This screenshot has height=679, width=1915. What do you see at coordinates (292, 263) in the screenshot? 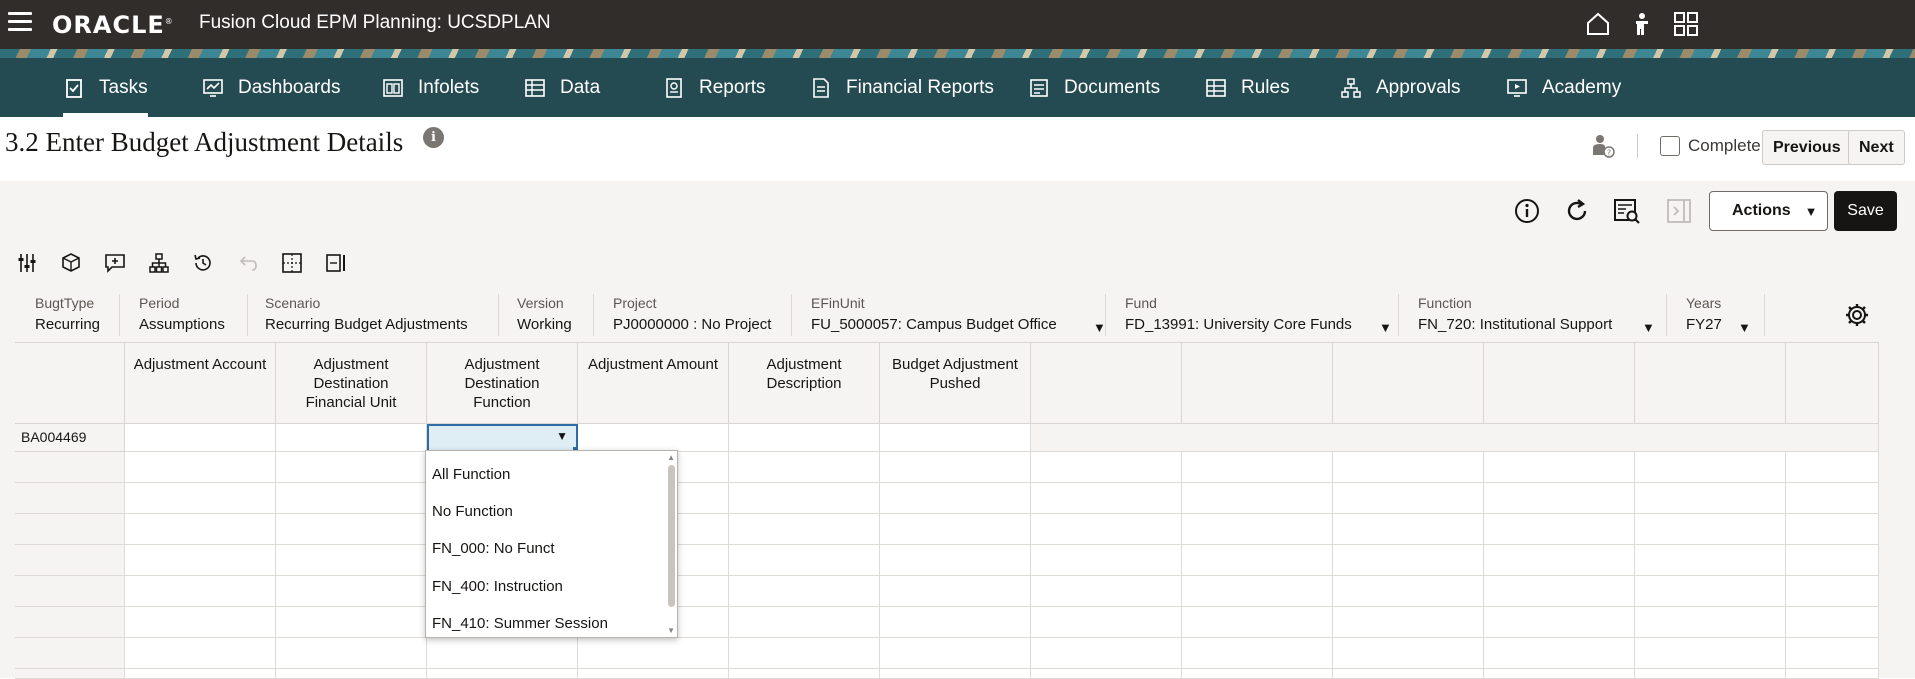
I see `grid-select-icon` at bounding box center [292, 263].